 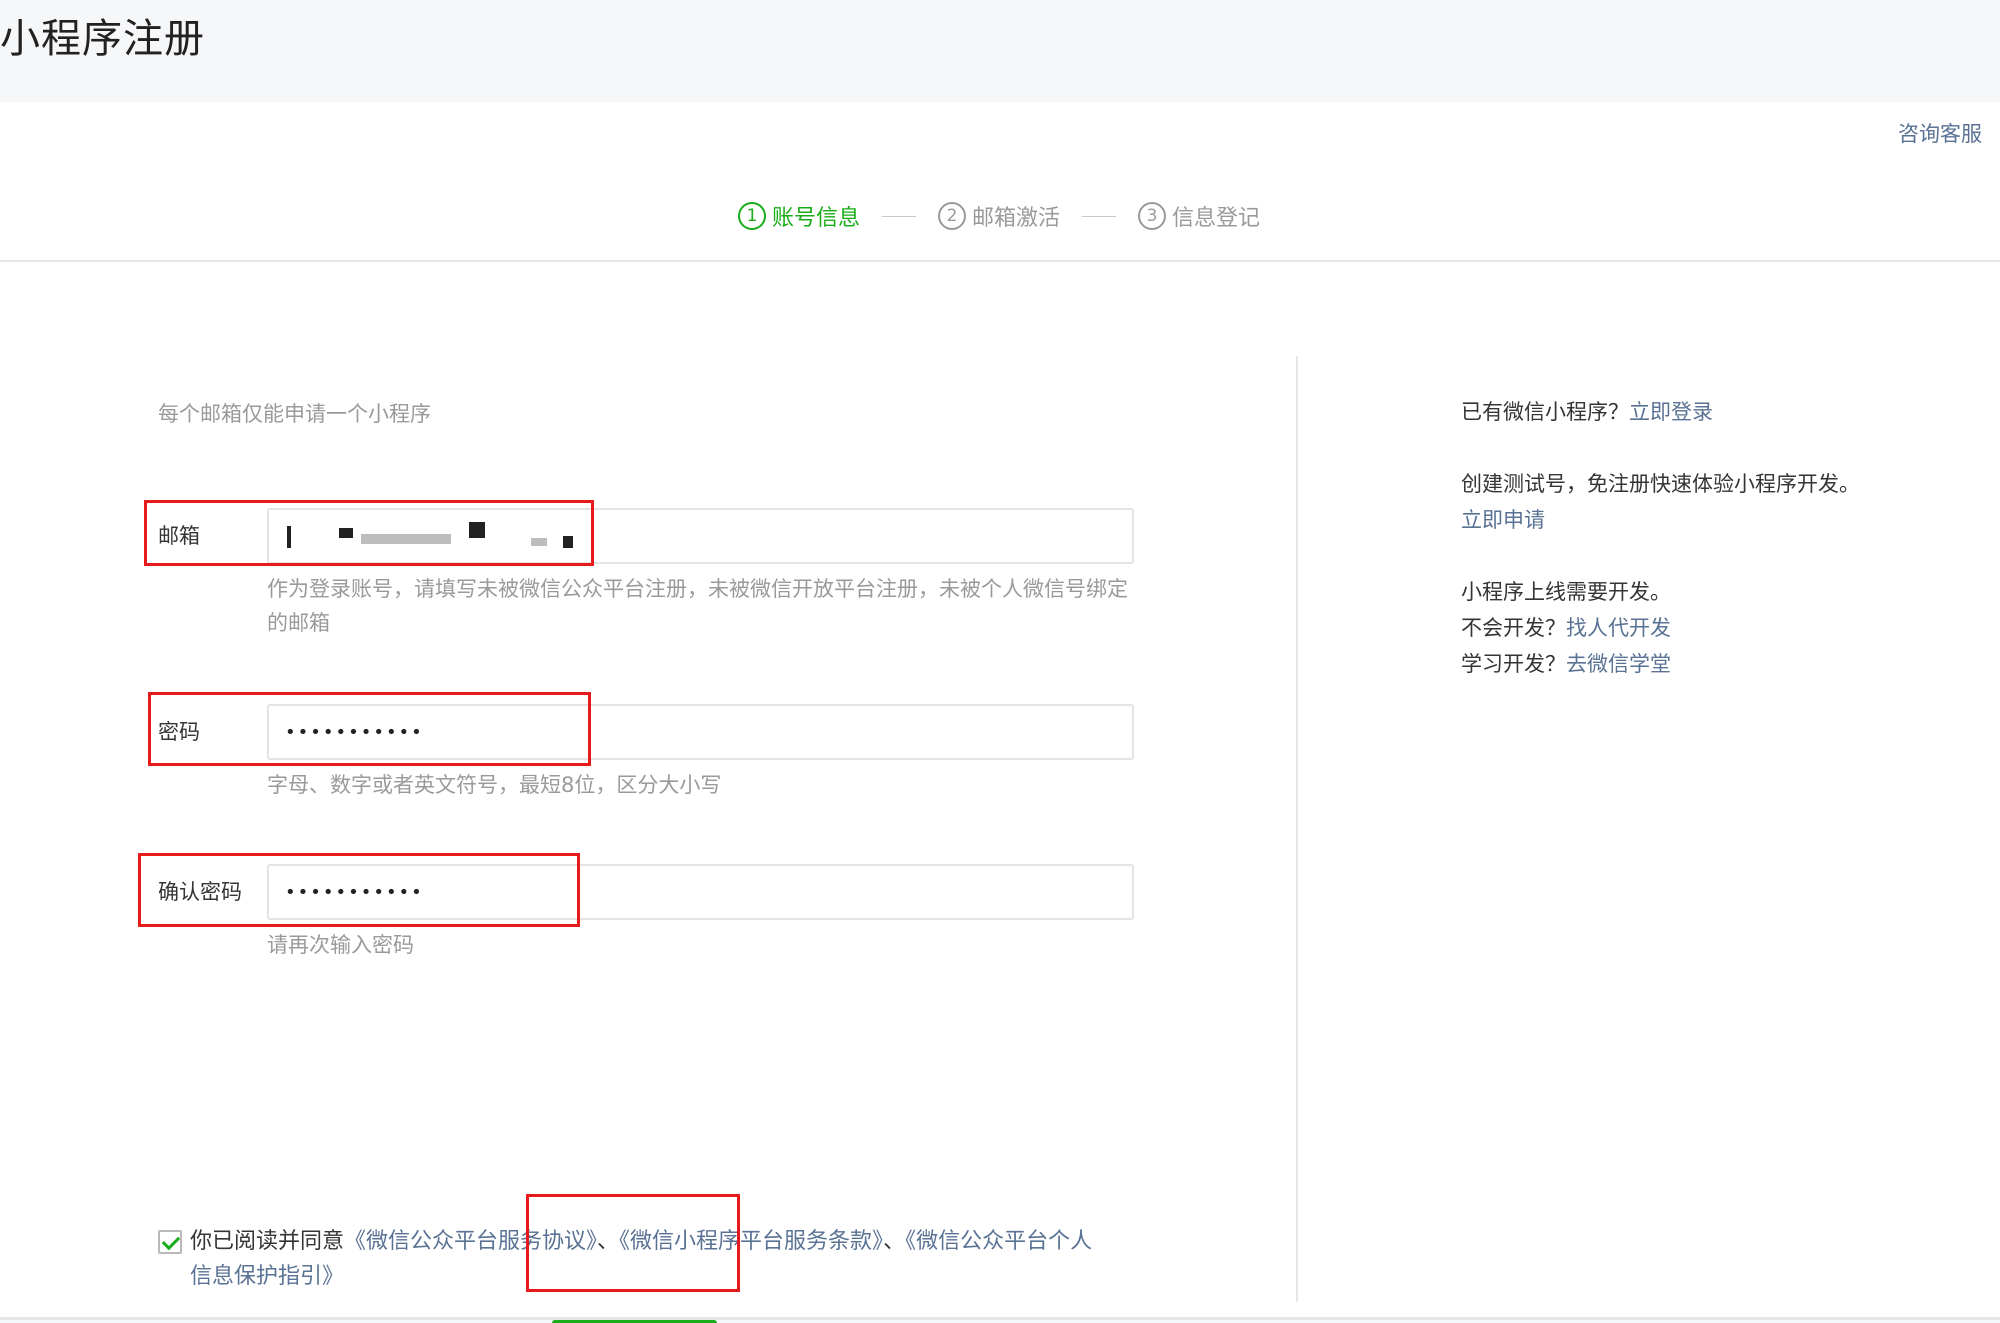 What do you see at coordinates (294, 414) in the screenshot?
I see `form-tip: 每个邮箱仅能申请一个小程序` at bounding box center [294, 414].